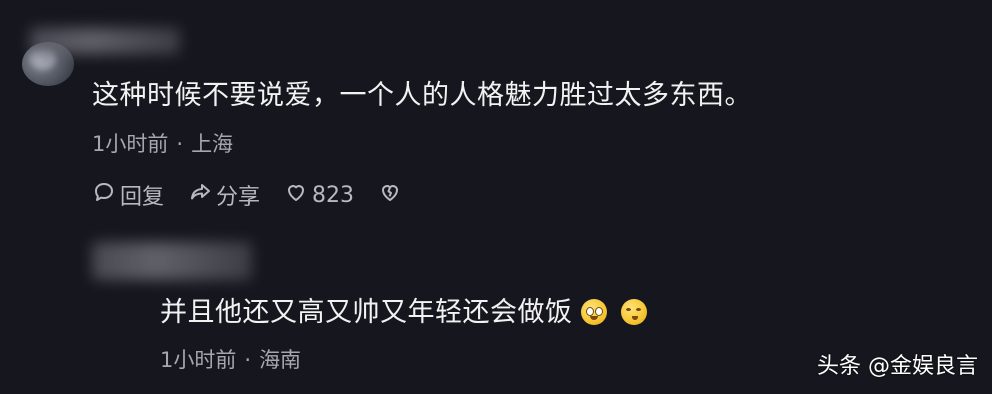 The height and width of the screenshot is (394, 992). Describe the element at coordinates (202, 195) in the screenshot. I see `share-arrow-icon` at that location.